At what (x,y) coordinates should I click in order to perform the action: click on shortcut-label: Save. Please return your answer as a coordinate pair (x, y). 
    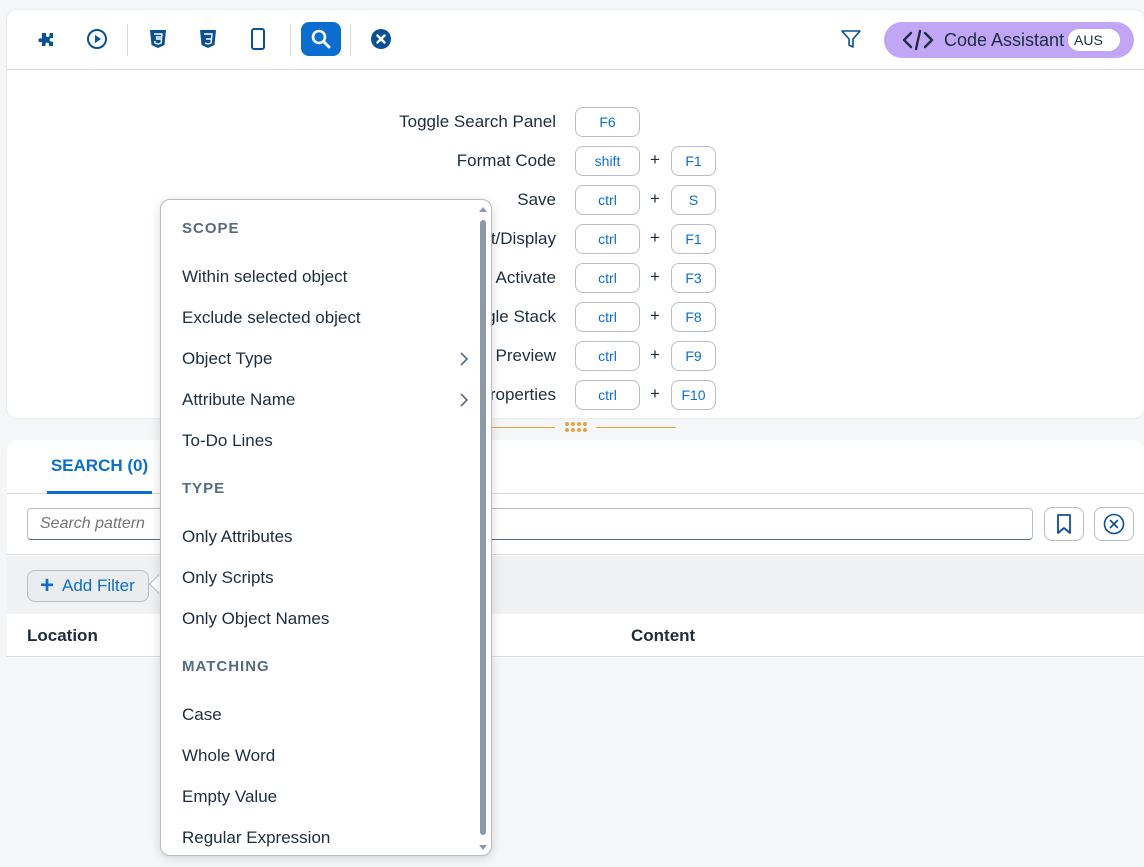
    Looking at the image, I should click on (536, 199).